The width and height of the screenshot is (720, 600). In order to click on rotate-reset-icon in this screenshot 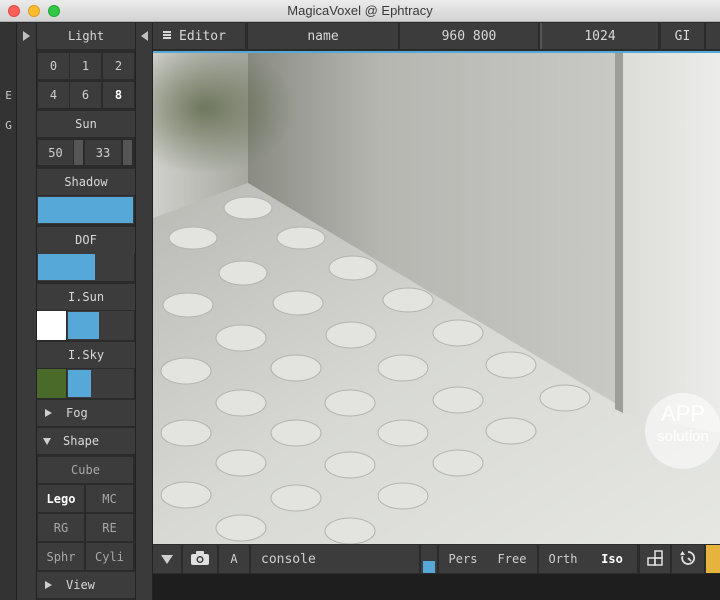, I will do `click(688, 559)`.